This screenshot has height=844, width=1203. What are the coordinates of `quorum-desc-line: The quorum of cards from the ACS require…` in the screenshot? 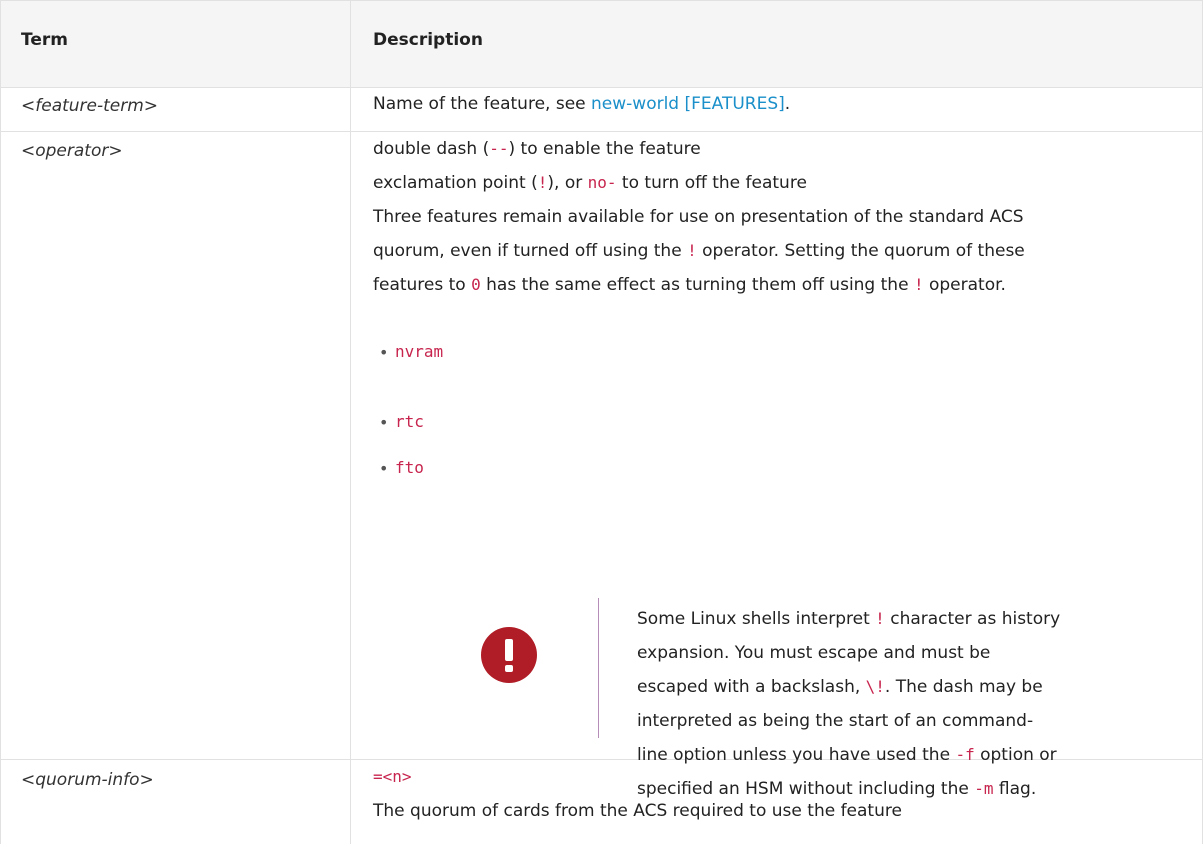 It's located at (637, 811).